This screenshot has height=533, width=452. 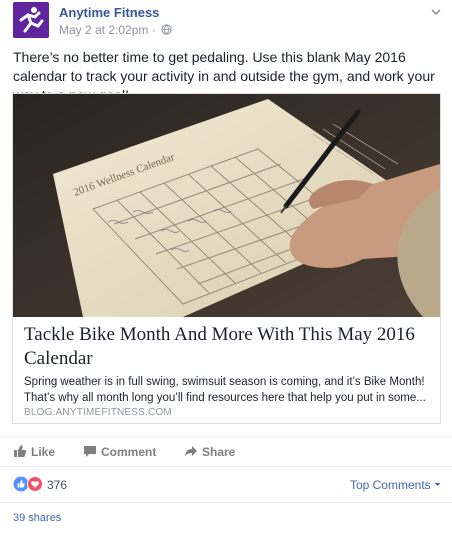 I want to click on share-button: Share, so click(x=219, y=452).